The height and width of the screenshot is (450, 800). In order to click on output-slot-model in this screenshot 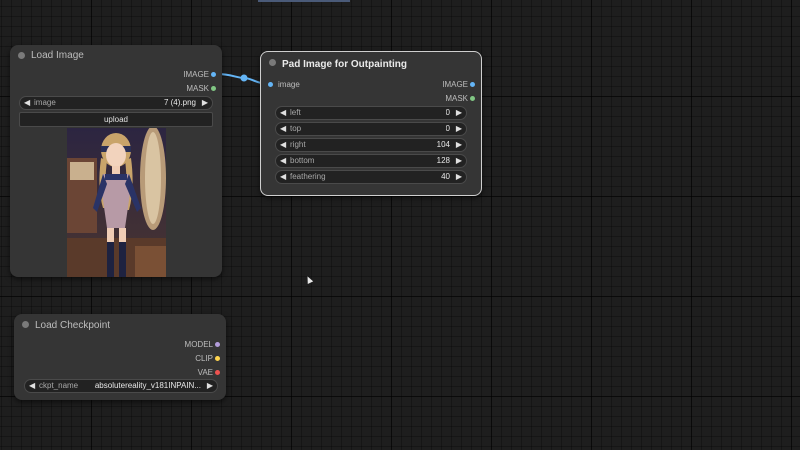, I will do `click(217, 344)`.